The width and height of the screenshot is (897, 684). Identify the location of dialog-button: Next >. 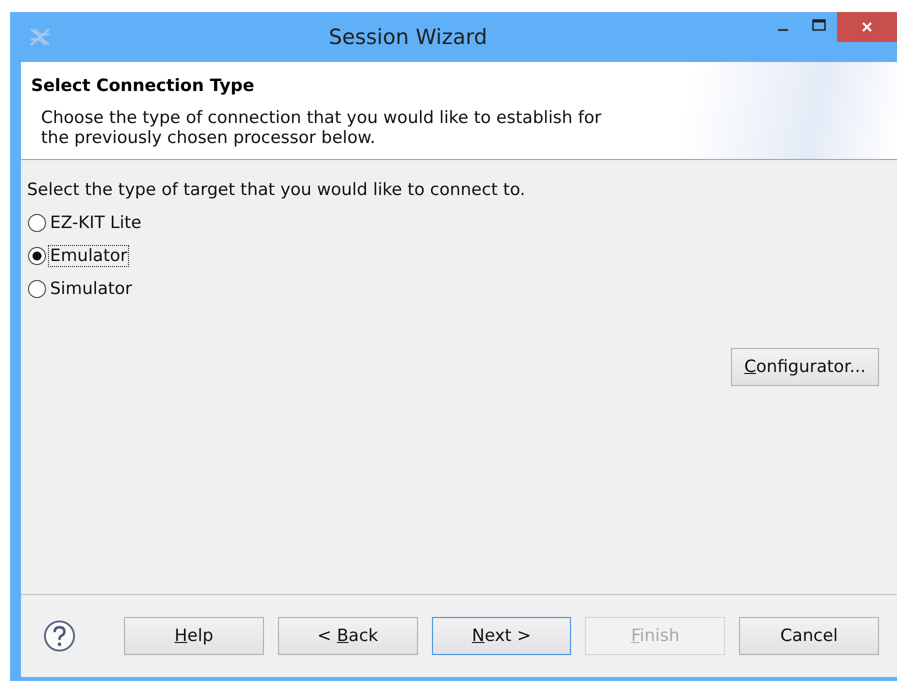
(502, 636).